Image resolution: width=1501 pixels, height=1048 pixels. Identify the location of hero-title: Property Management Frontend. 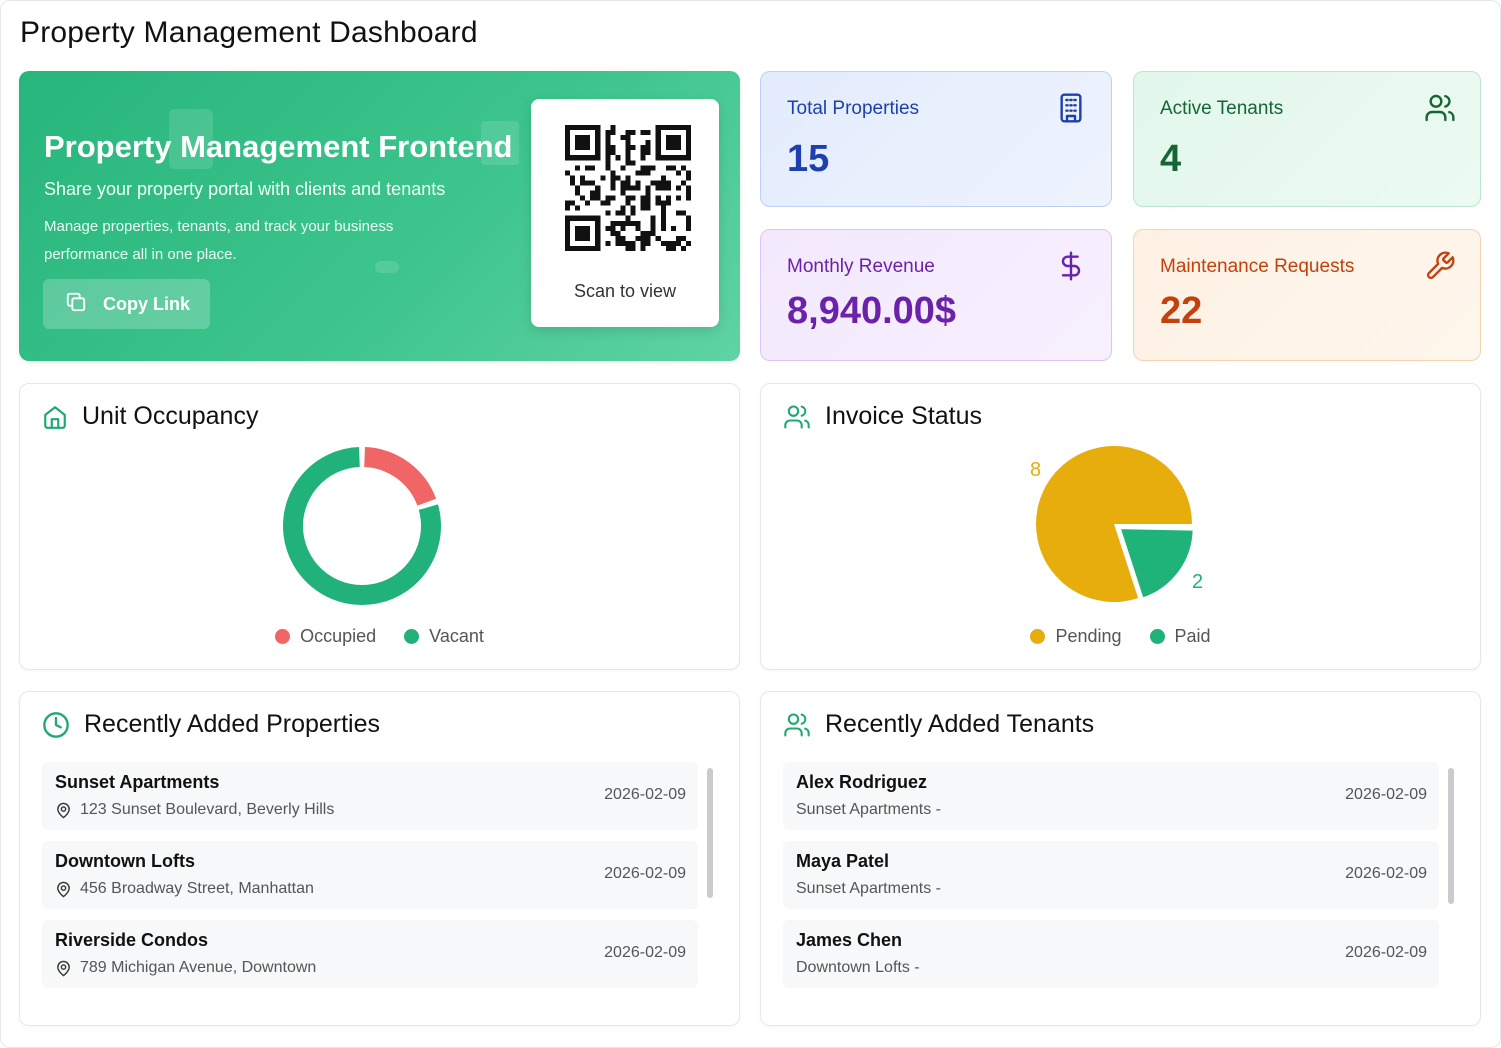
(278, 146).